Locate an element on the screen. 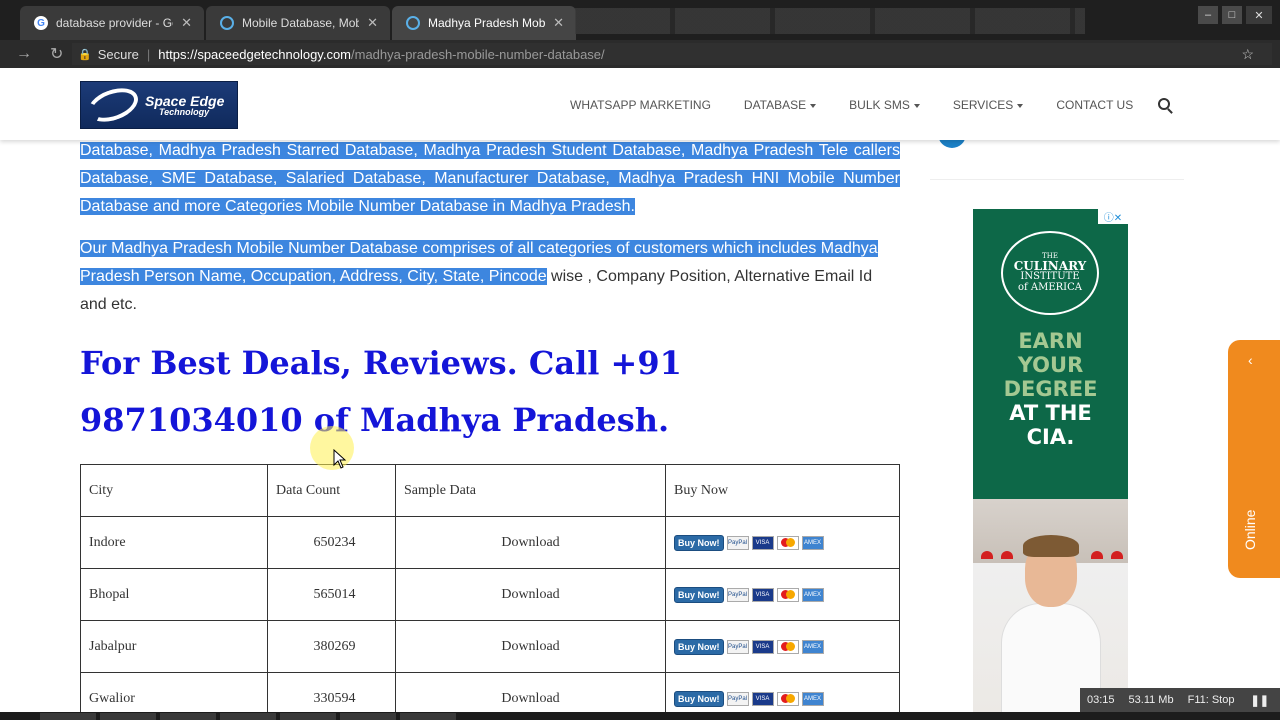  logo-text: Space Edge Technology is located at coordinates (184, 105).